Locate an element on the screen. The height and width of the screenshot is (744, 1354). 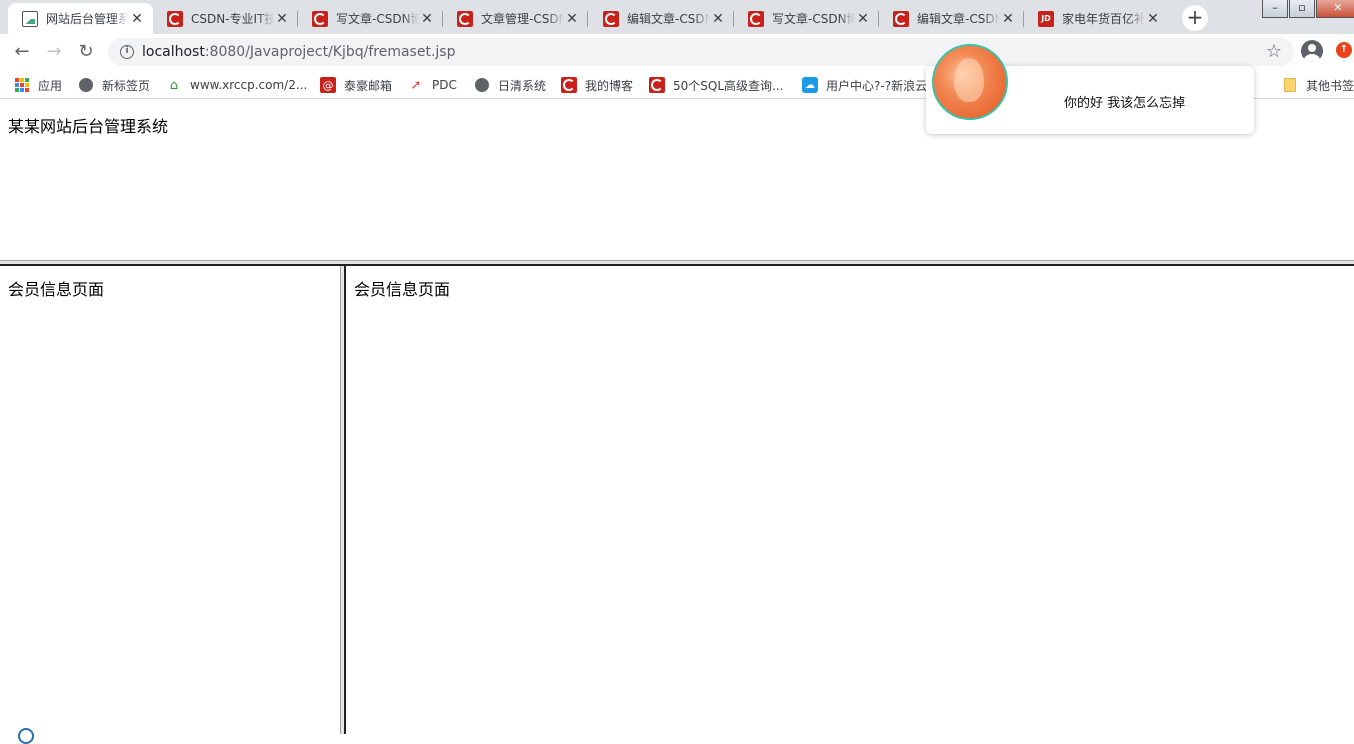
left-frame-text: 会员信息页面 is located at coordinates (56, 289).